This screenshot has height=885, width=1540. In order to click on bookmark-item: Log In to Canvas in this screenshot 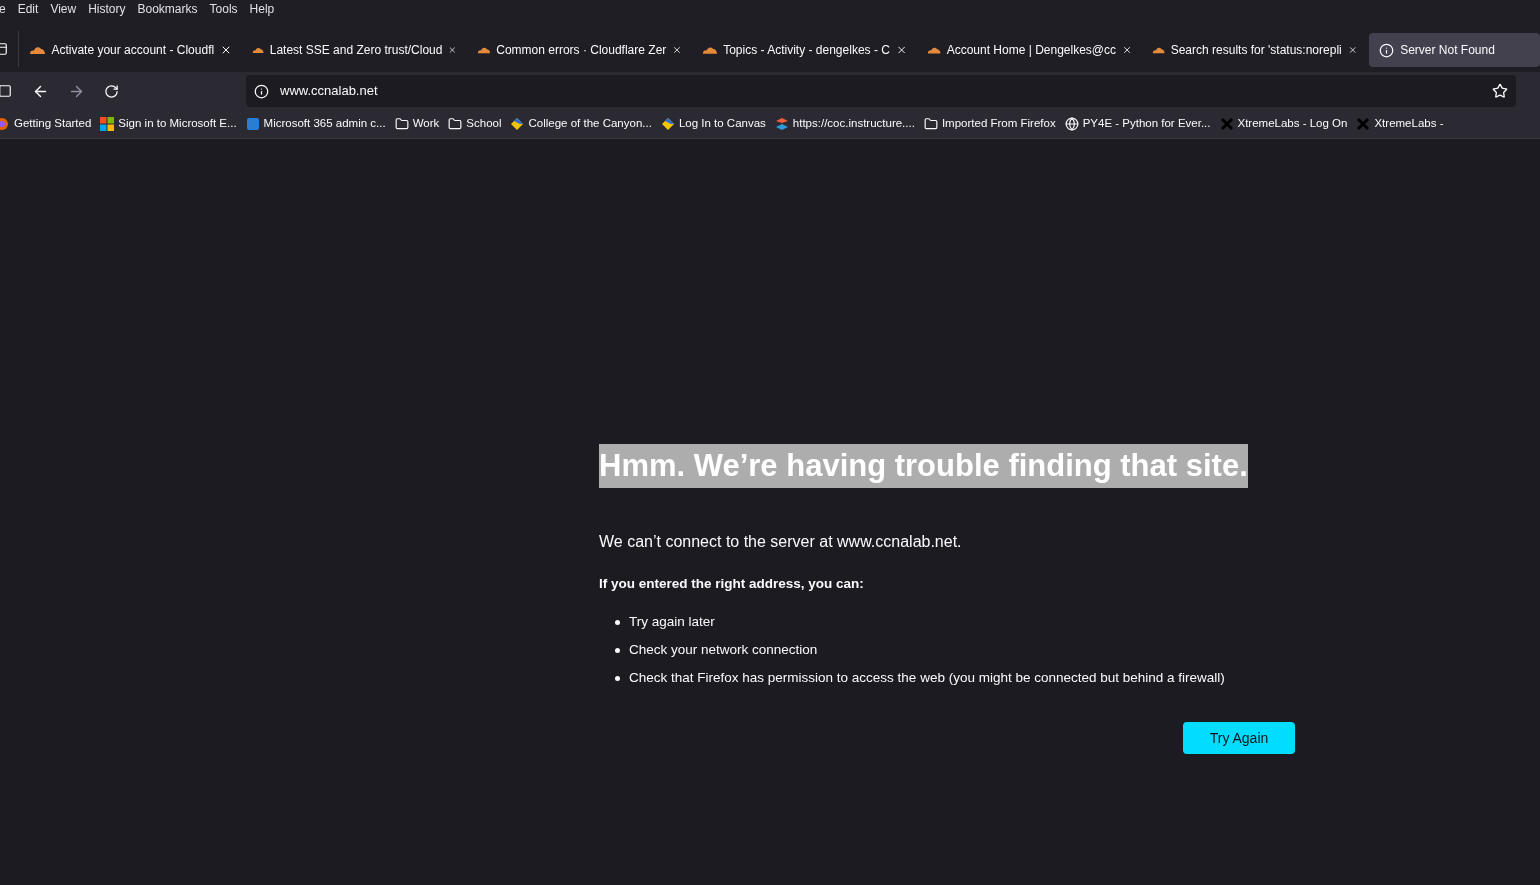, I will do `click(713, 124)`.